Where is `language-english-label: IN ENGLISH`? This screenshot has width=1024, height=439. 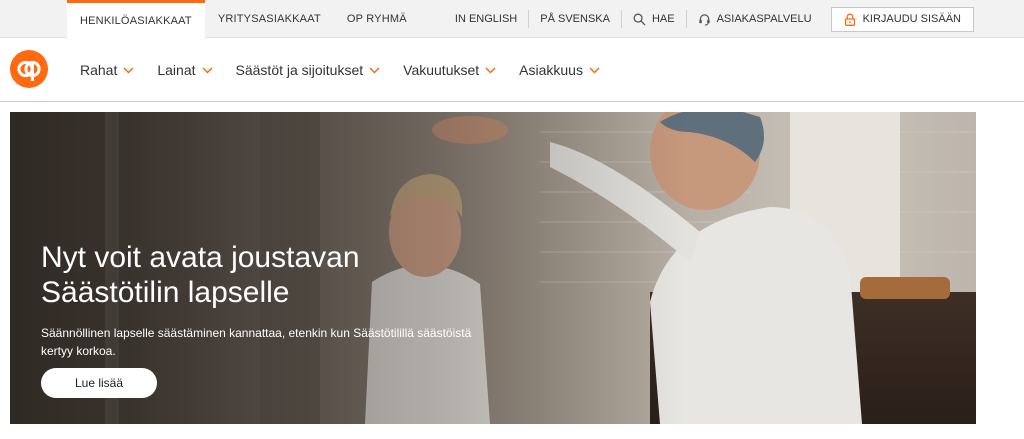
language-english-label: IN ENGLISH is located at coordinates (486, 19).